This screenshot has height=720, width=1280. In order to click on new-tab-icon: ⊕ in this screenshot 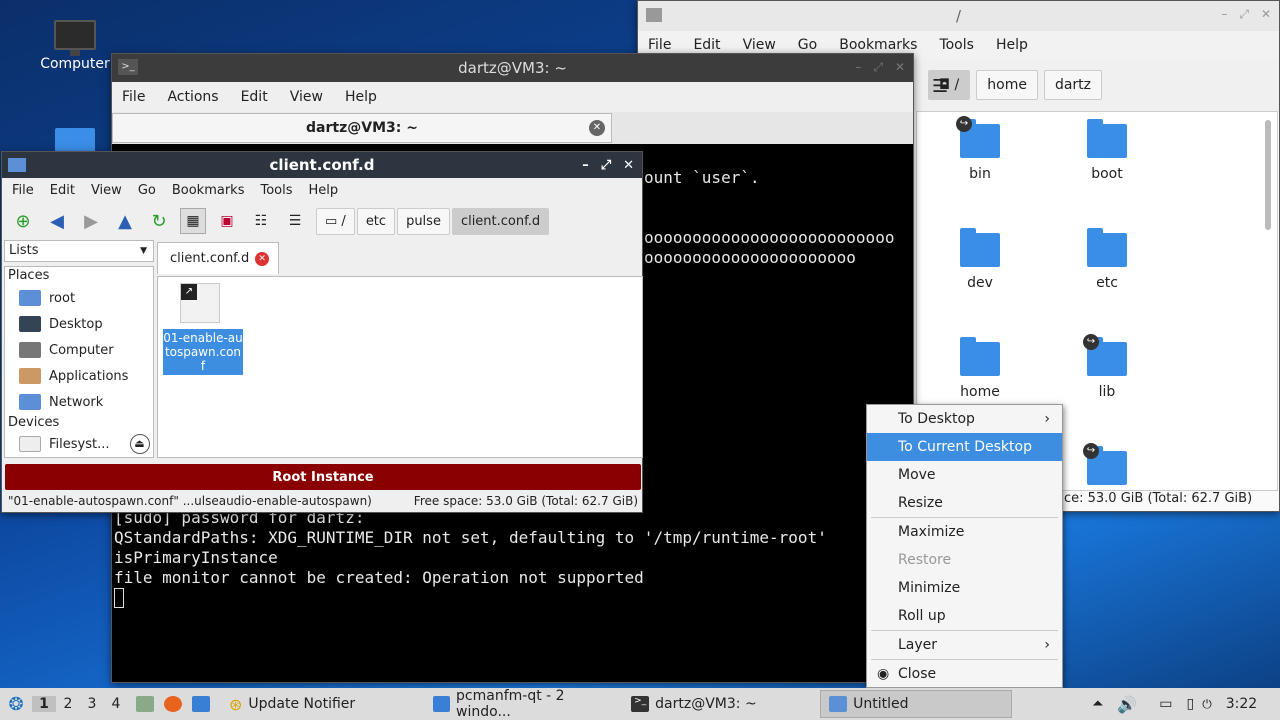, I will do `click(23, 221)`.